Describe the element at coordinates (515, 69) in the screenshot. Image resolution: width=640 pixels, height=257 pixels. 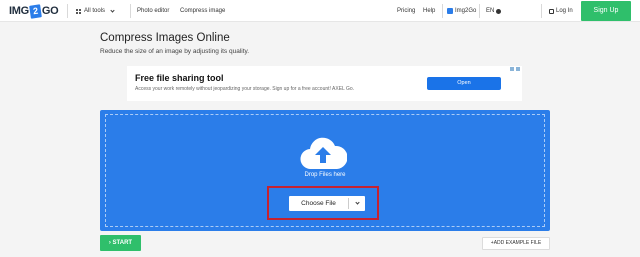
I see `ad-choices-icon` at that location.